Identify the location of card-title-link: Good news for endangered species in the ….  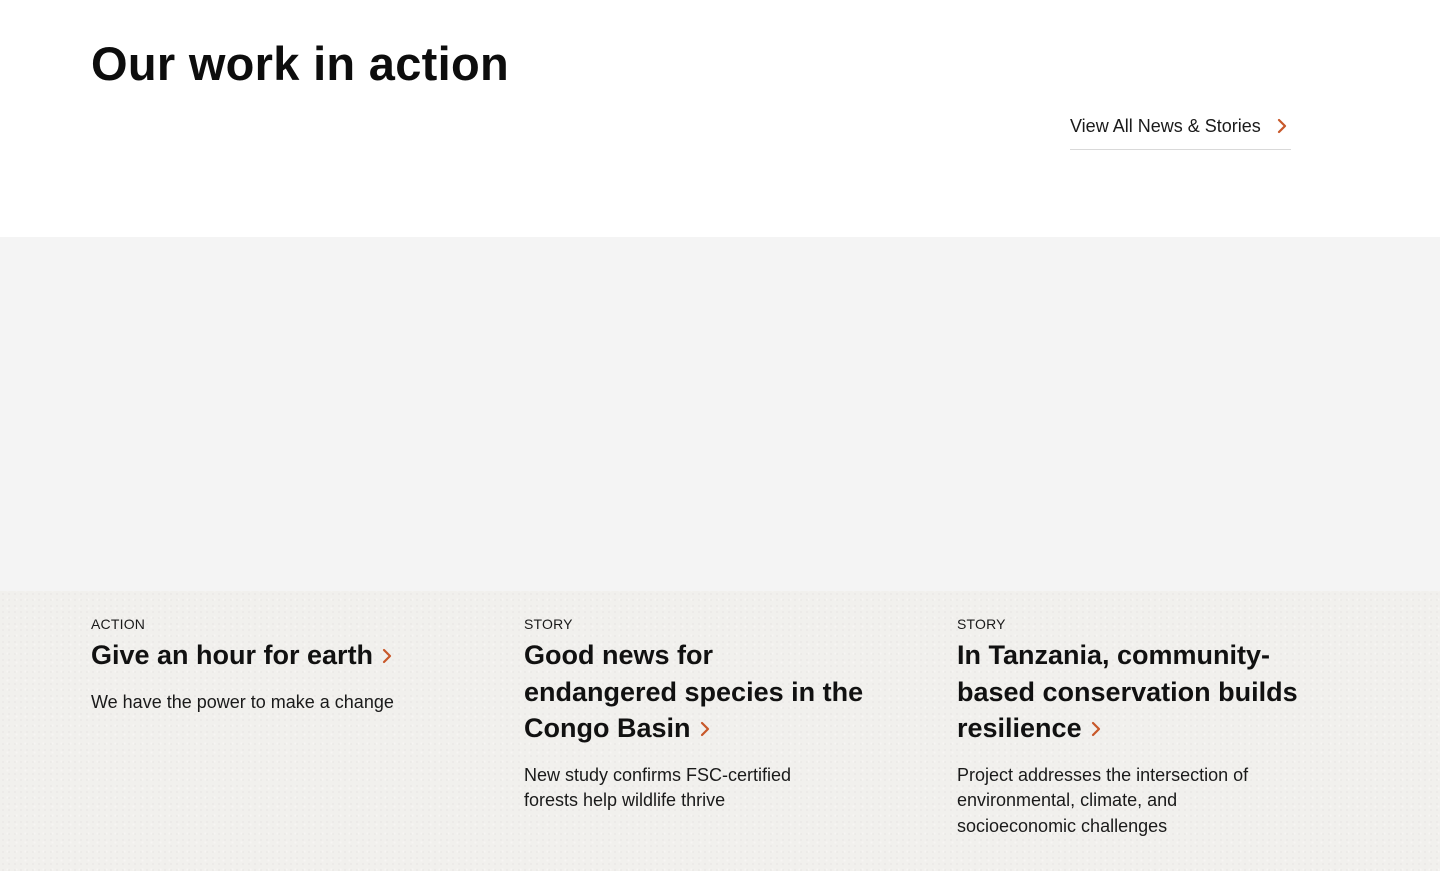
(696, 692).